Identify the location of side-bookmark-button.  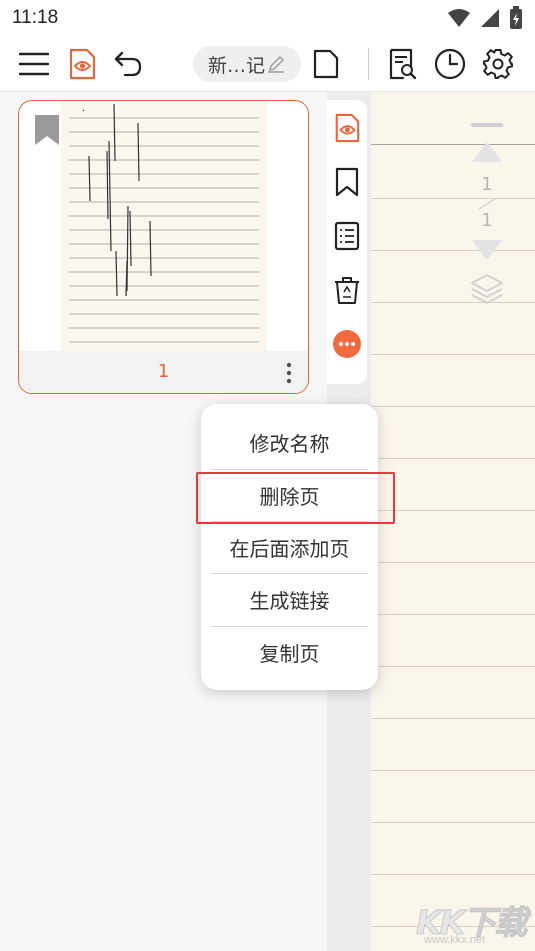
(347, 182).